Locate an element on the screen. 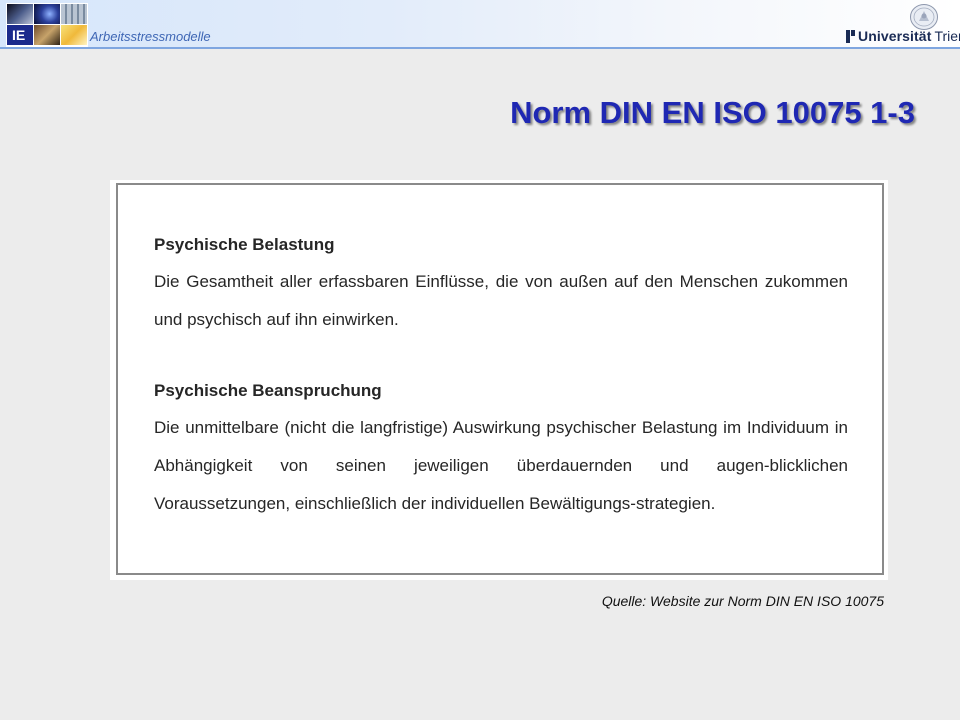 This screenshot has height=720, width=960. header-photo-collage-icon is located at coordinates (47, 25).